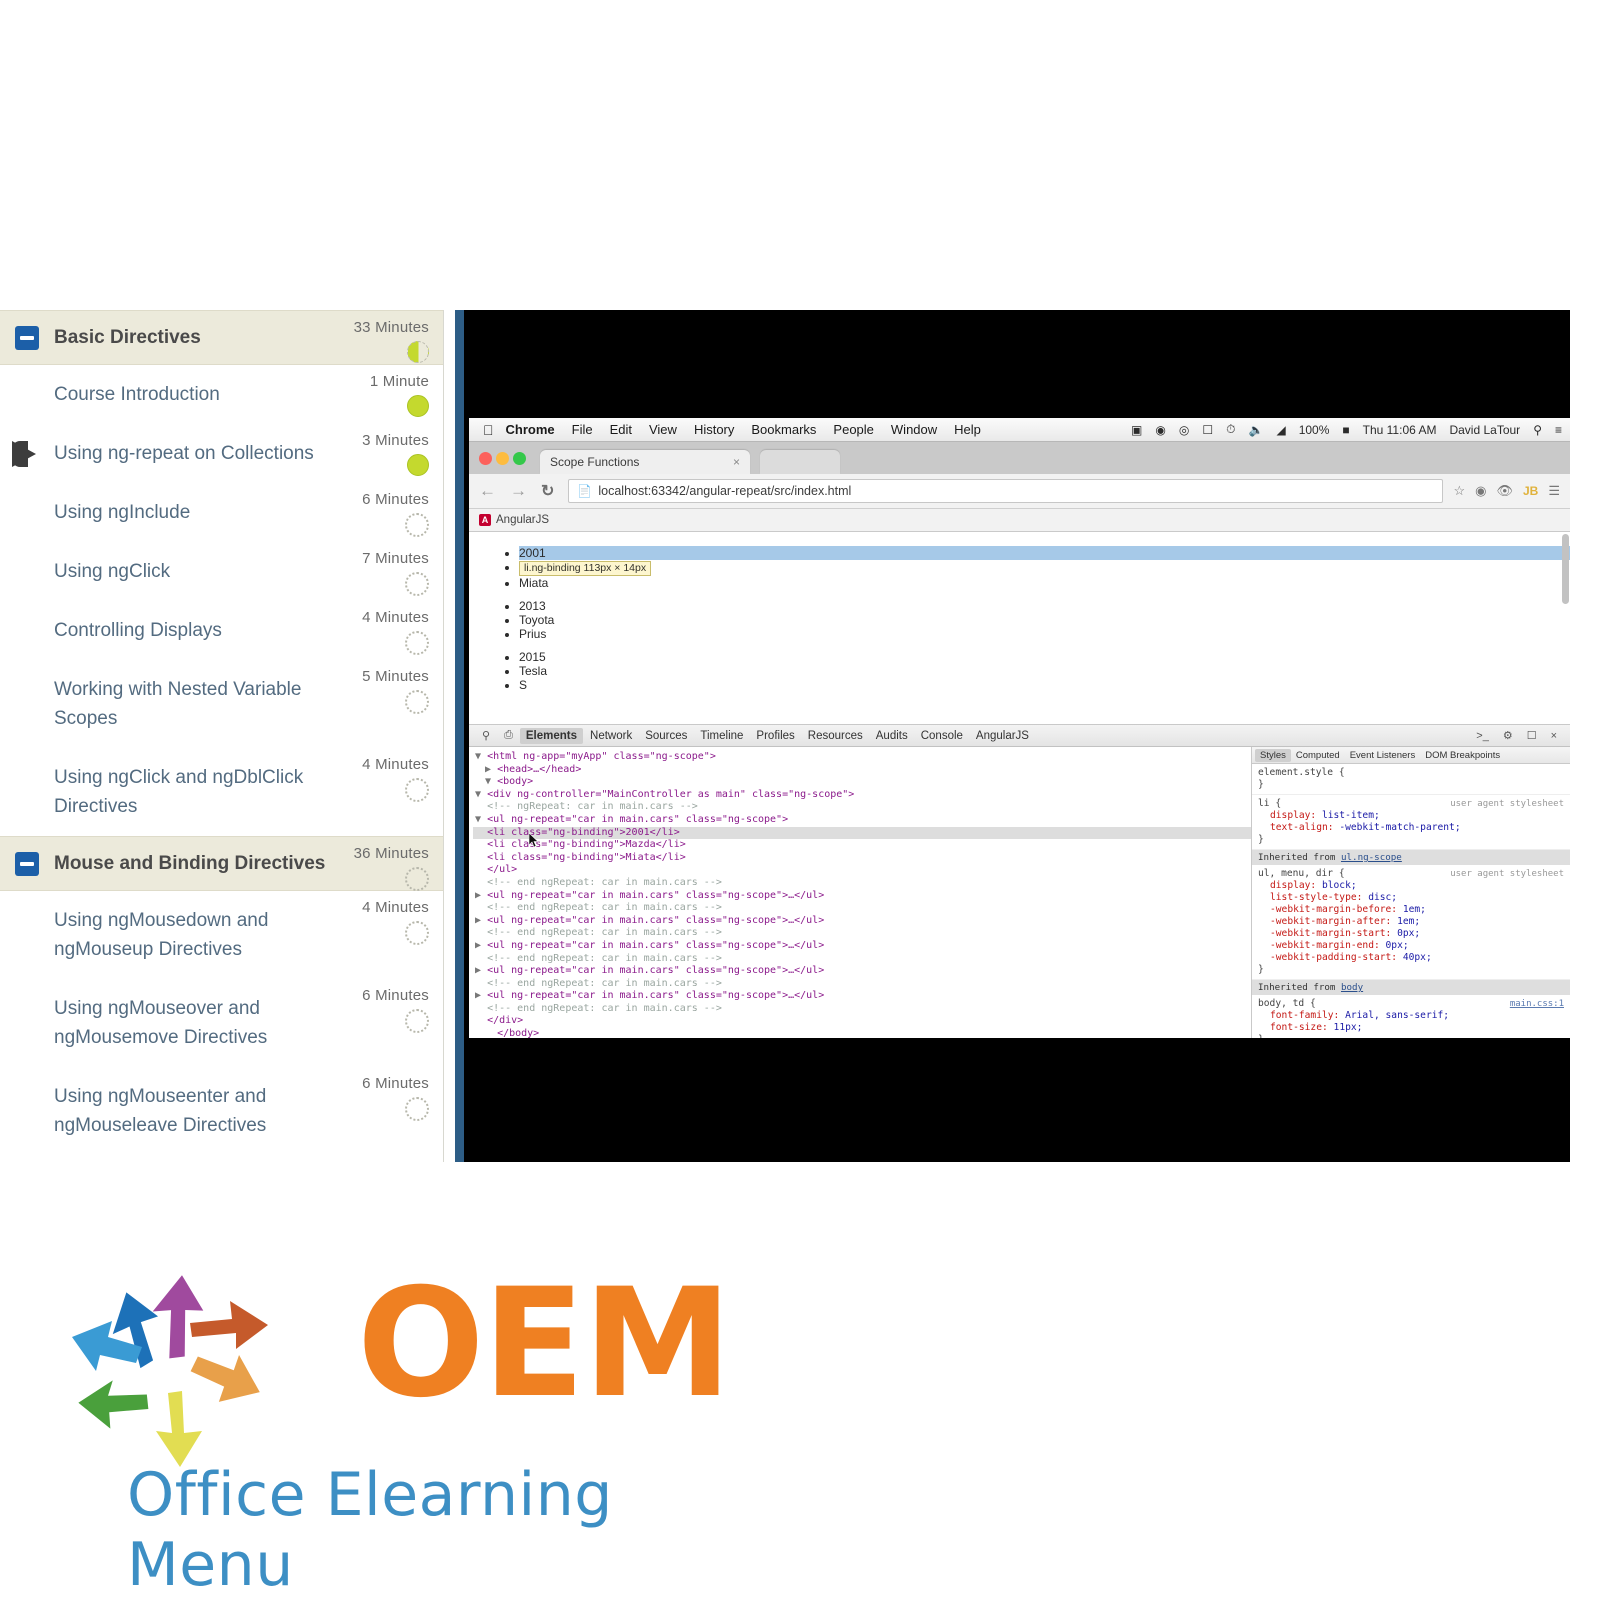  What do you see at coordinates (714, 429) in the screenshot?
I see `menu-history: History` at bounding box center [714, 429].